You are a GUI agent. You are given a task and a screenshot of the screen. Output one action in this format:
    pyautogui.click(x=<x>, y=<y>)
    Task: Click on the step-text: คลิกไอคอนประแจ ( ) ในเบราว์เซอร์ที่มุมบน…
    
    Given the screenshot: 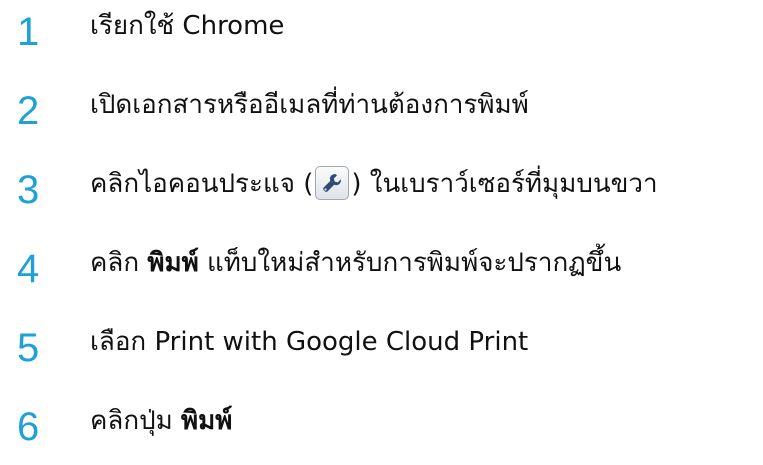 What is the action you would take?
    pyautogui.click(x=374, y=184)
    